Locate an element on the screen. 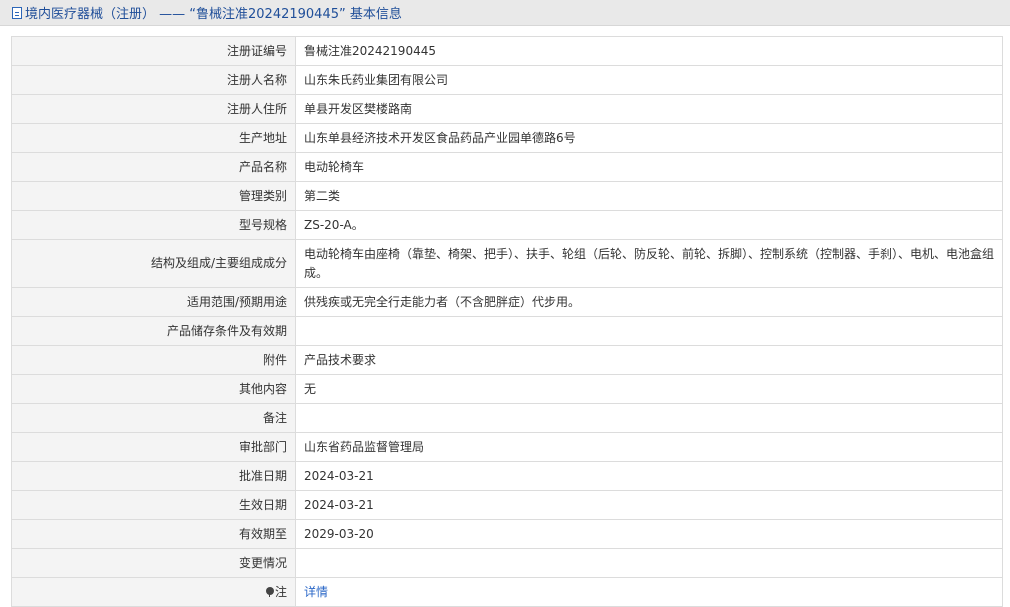  pin-icon is located at coordinates (269, 592).